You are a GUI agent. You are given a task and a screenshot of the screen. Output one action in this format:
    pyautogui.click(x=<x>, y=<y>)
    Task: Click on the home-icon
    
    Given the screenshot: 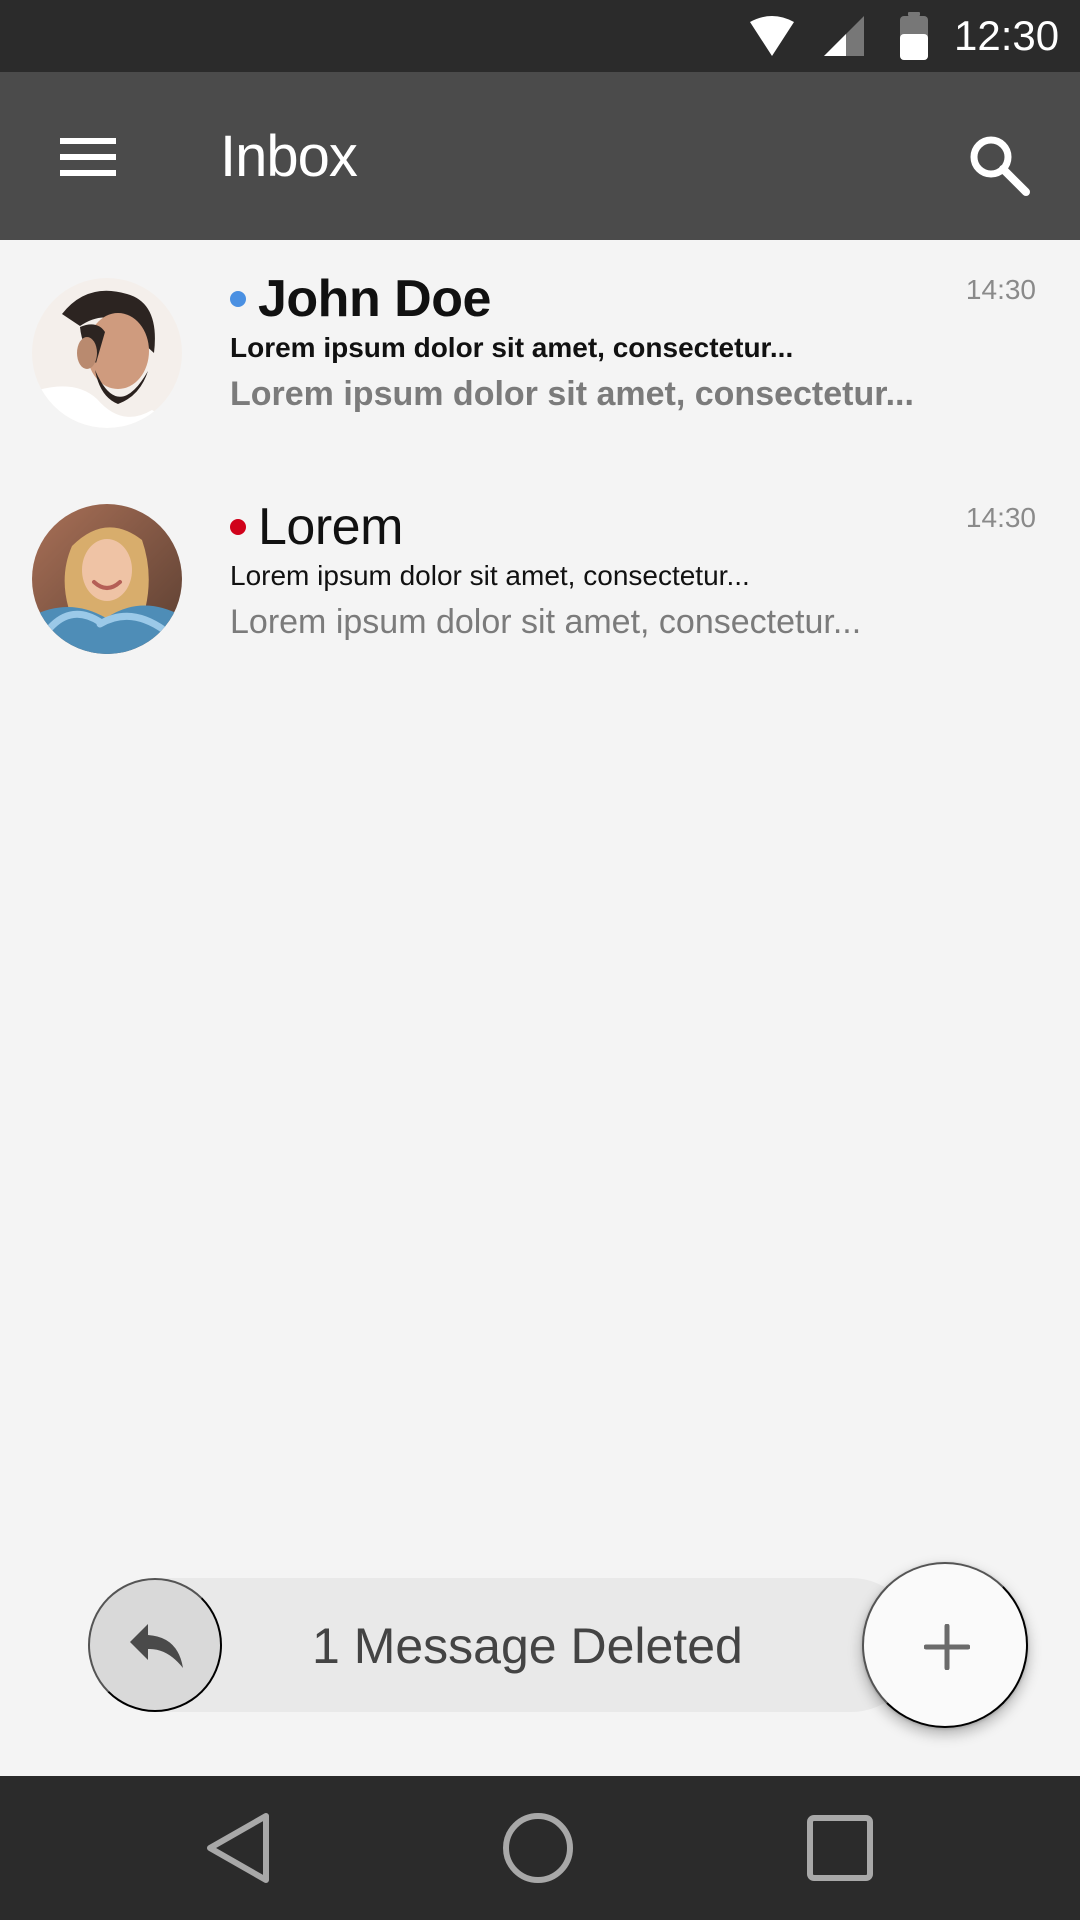 What is the action you would take?
    pyautogui.click(x=538, y=1848)
    